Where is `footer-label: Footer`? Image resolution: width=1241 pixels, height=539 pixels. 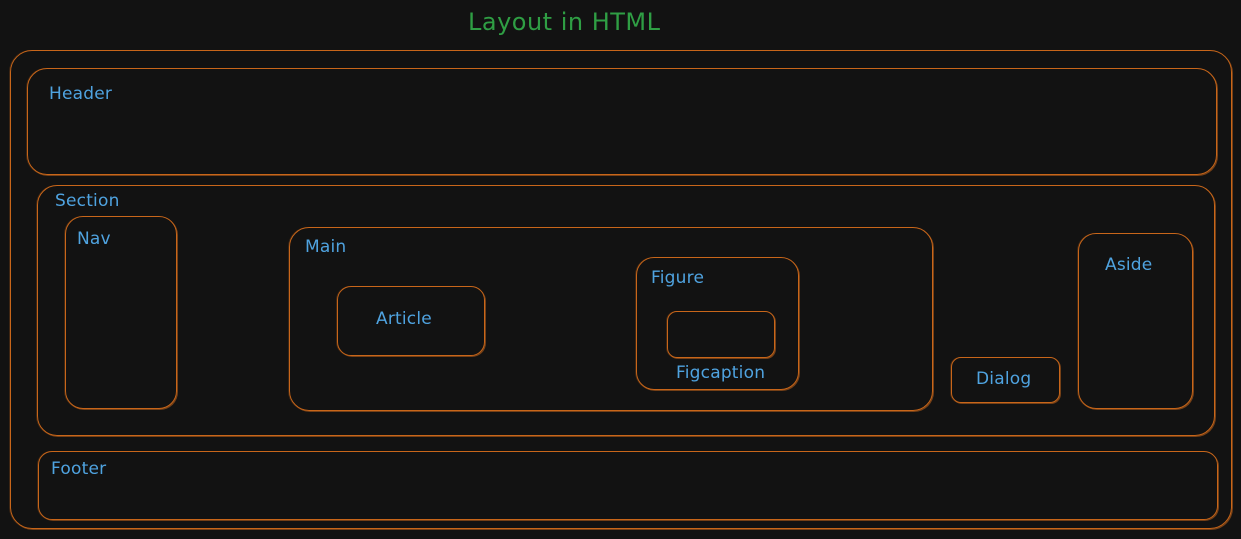
footer-label: Footer is located at coordinates (79, 469).